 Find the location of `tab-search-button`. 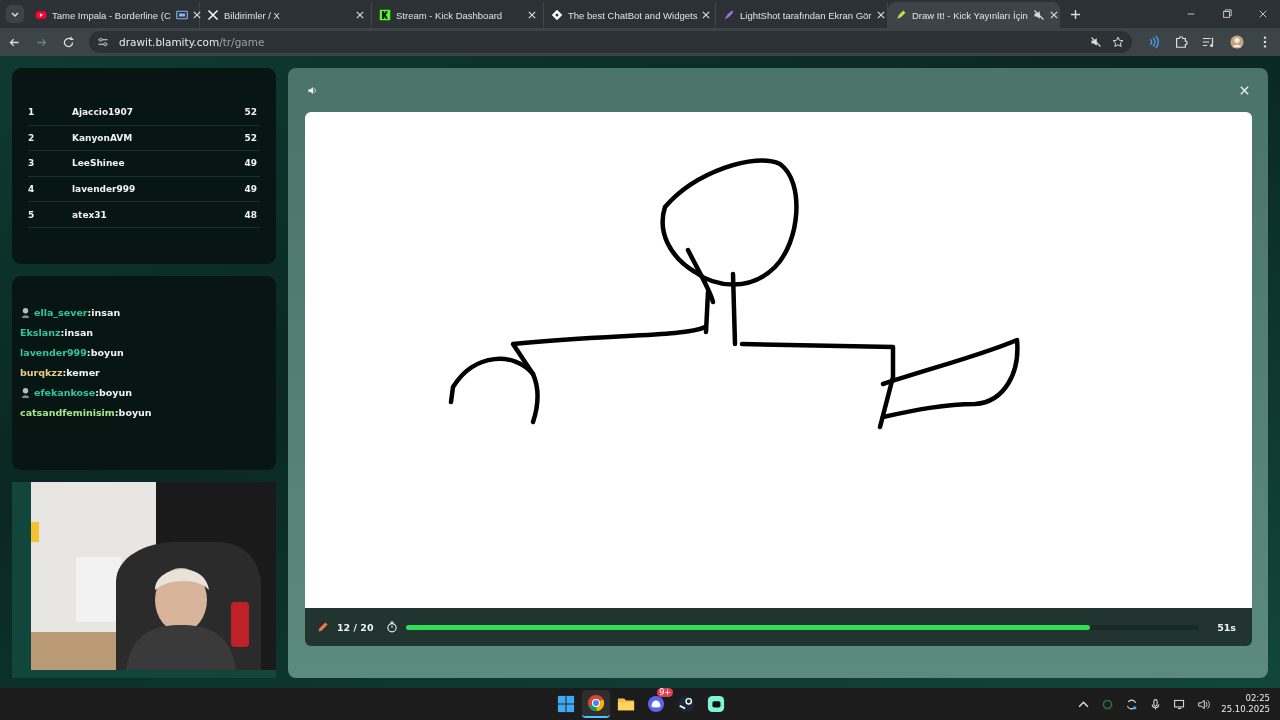

tab-search-button is located at coordinates (15, 14).